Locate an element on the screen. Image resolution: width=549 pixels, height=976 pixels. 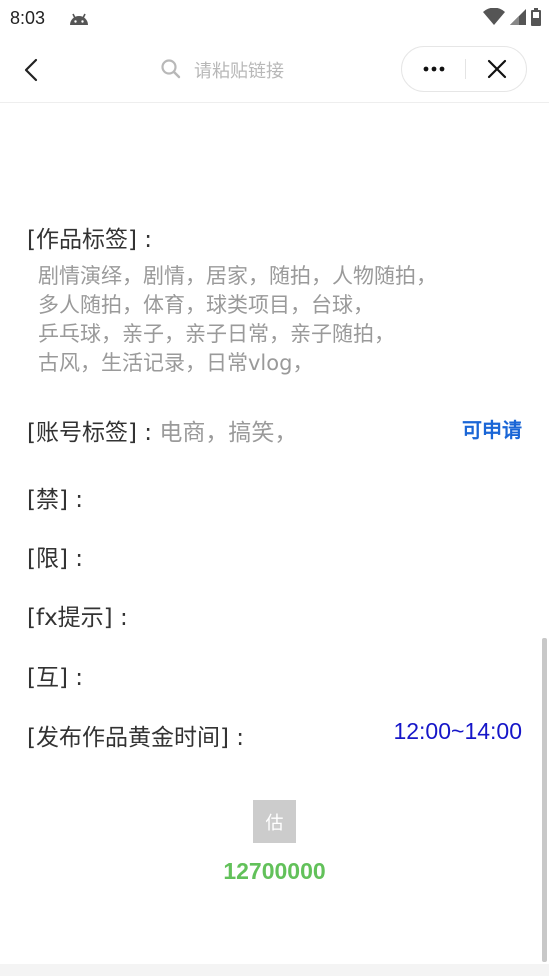
work-tags-line: 剧情演绎，剧情，居家，随拍，人物随拍， is located at coordinates (237, 276).